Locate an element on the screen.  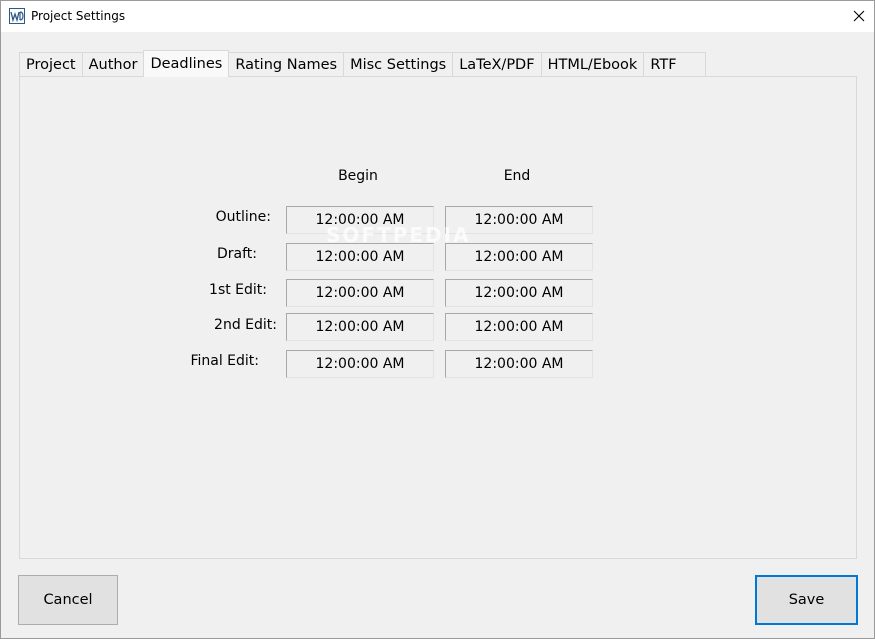
tab-latex-pdf: LaTeX/PDF is located at coordinates (497, 64).